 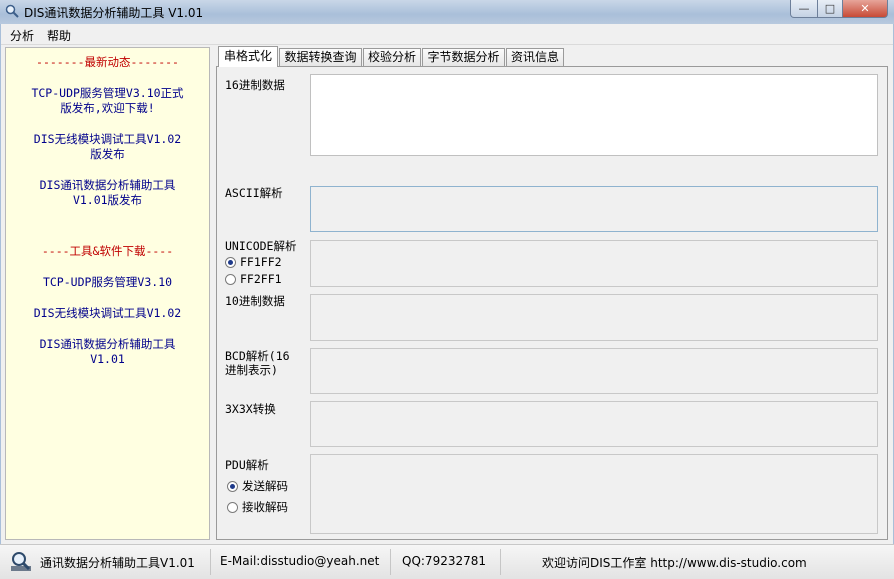 I want to click on pdu-label: PDU解析, so click(x=247, y=465).